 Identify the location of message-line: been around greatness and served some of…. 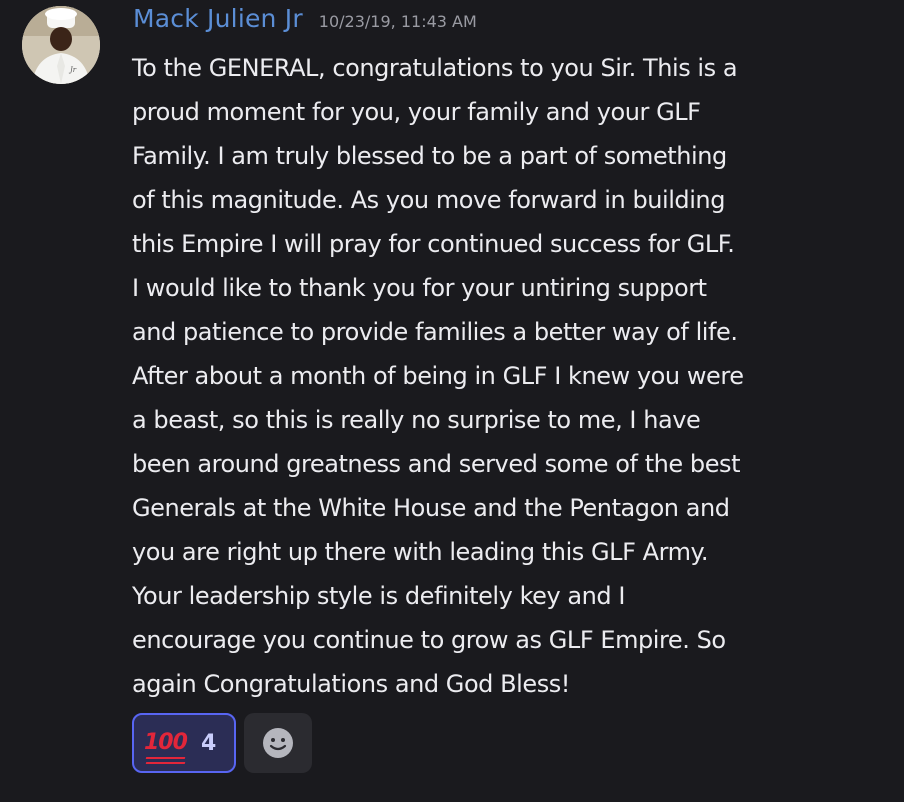
(436, 464).